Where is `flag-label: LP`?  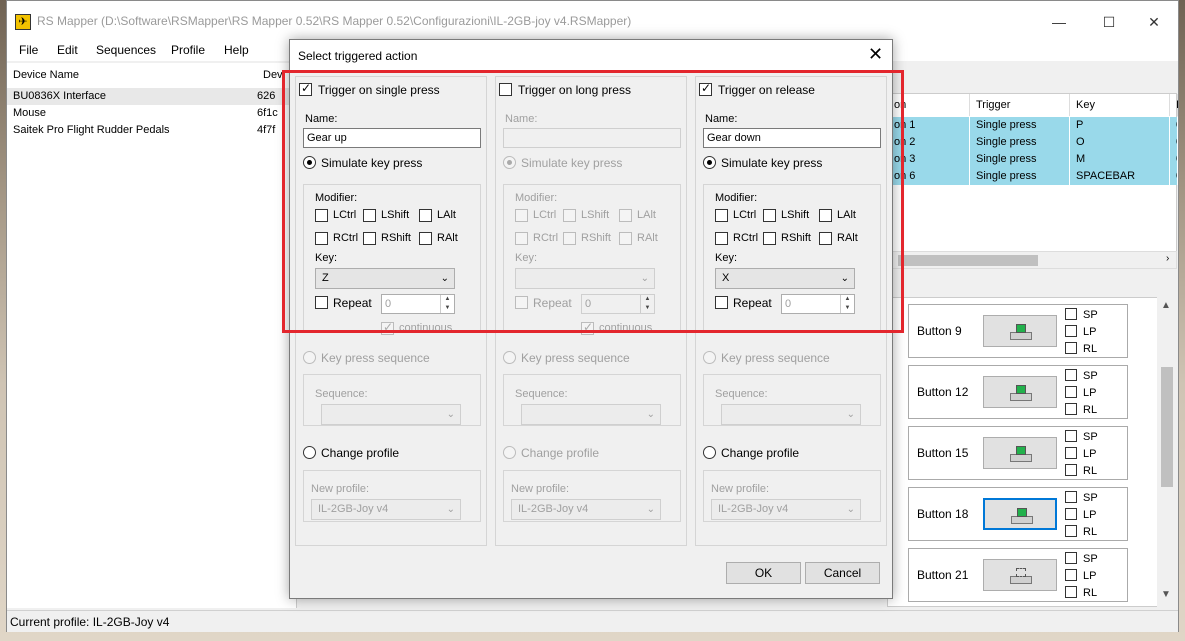 flag-label: LP is located at coordinates (1090, 332).